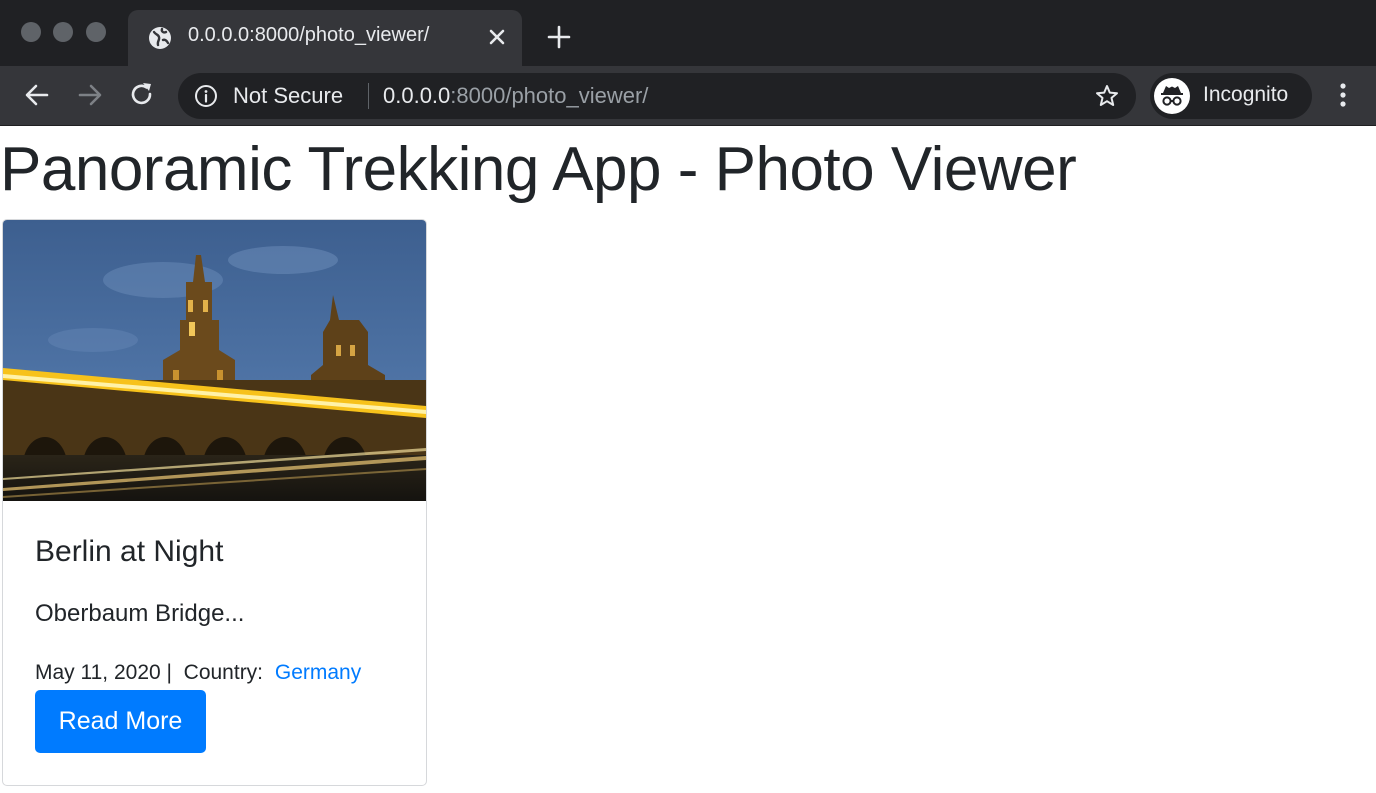 Image resolution: width=1376 pixels, height=793 pixels. I want to click on close-icon, so click(497, 37).